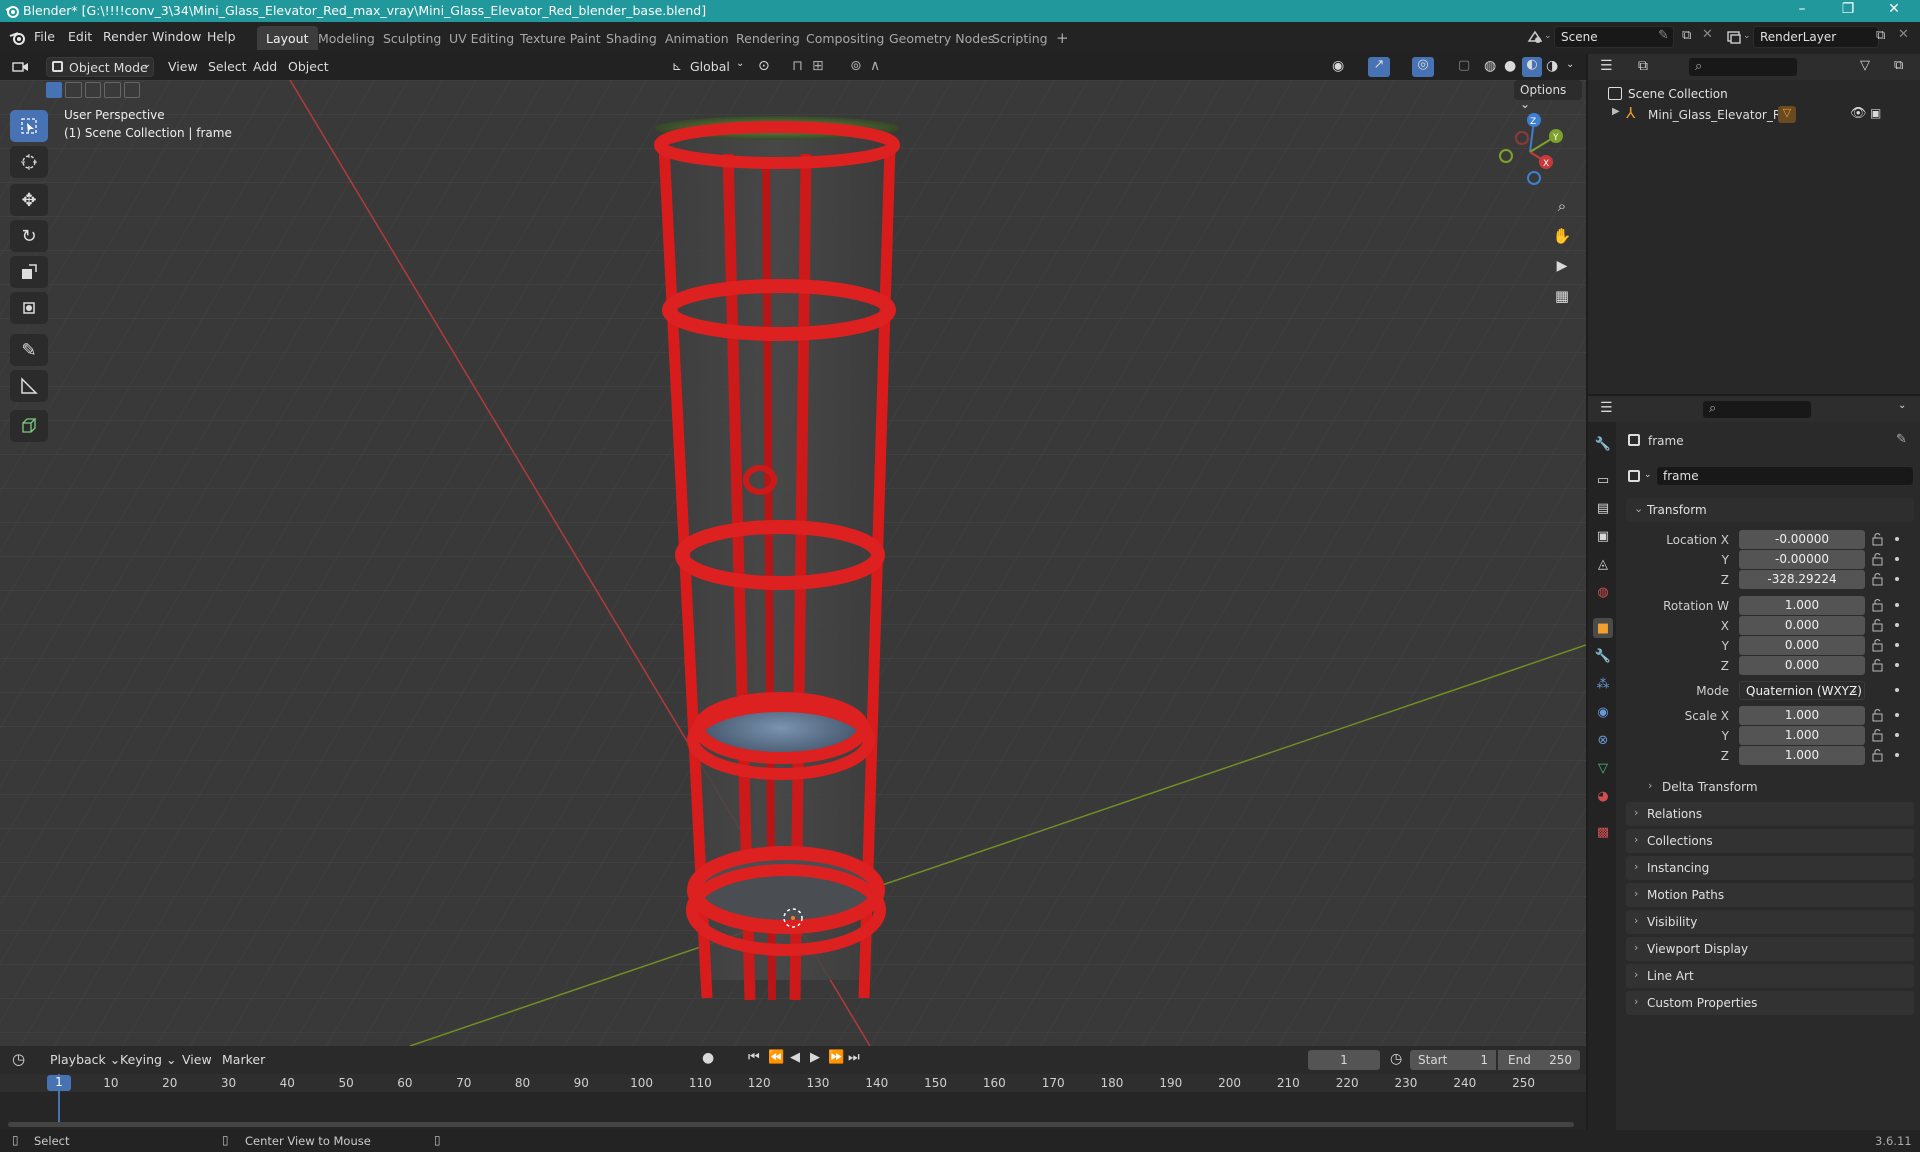 This screenshot has height=1152, width=1920. I want to click on cursor-tool, so click(29, 162).